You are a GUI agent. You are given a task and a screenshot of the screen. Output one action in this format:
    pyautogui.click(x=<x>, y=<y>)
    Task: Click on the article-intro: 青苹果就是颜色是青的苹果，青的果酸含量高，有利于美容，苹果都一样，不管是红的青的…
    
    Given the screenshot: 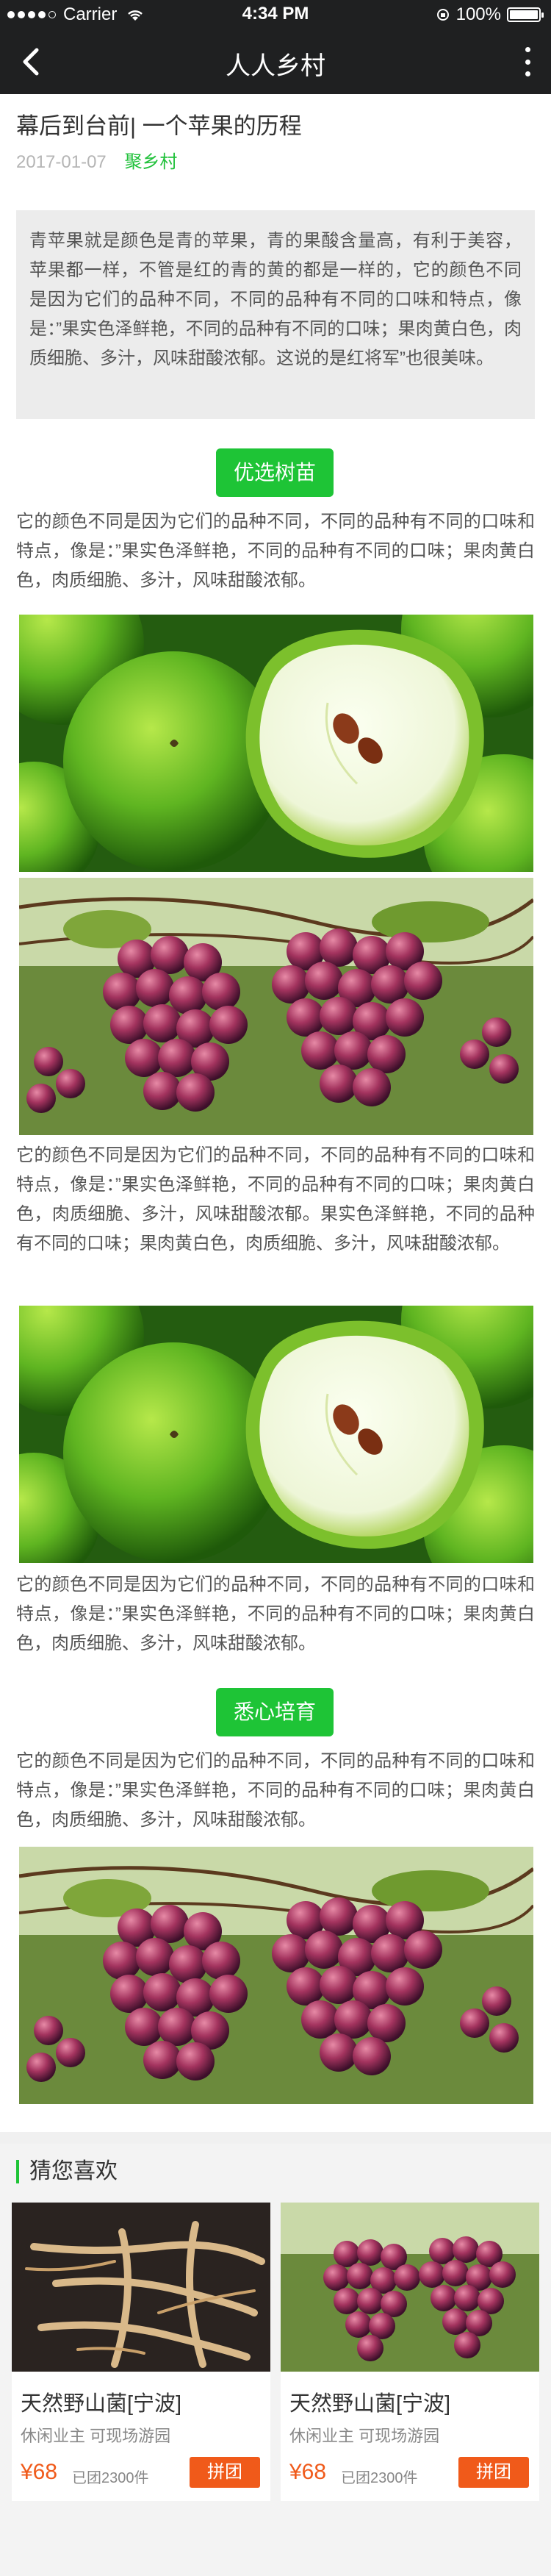 What is the action you would take?
    pyautogui.click(x=275, y=314)
    